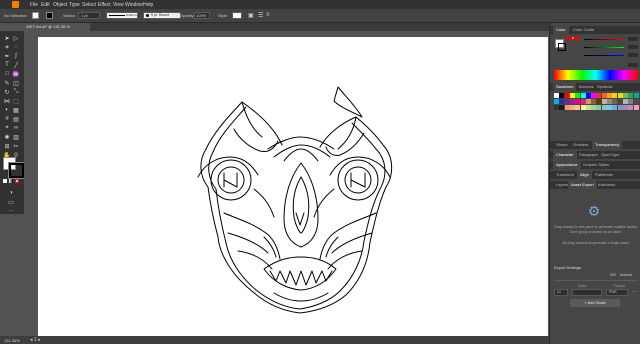  I want to click on tab-opentype: OpenType, so click(610, 155).